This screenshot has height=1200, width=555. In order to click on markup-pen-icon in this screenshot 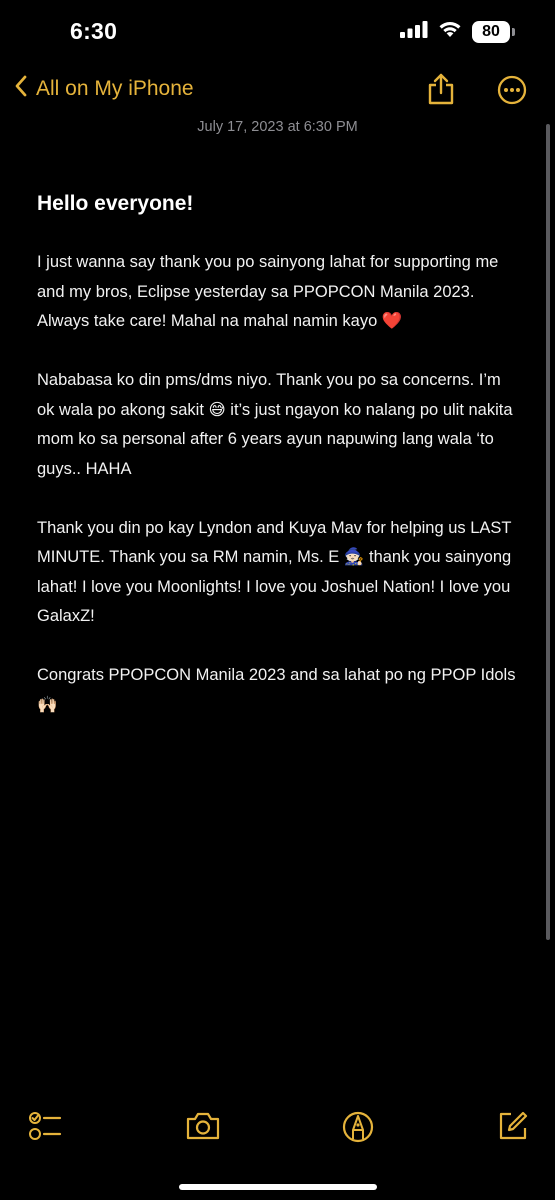, I will do `click(358, 1129)`.